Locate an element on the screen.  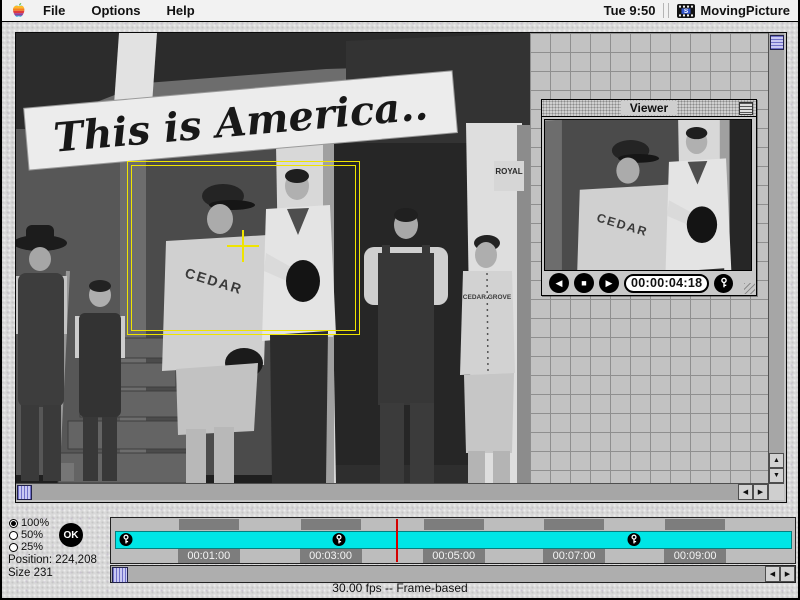
viewer-window: Viewer ◀ ■ ▶ 00:00:04:18 is located at coordinates (649, 197).